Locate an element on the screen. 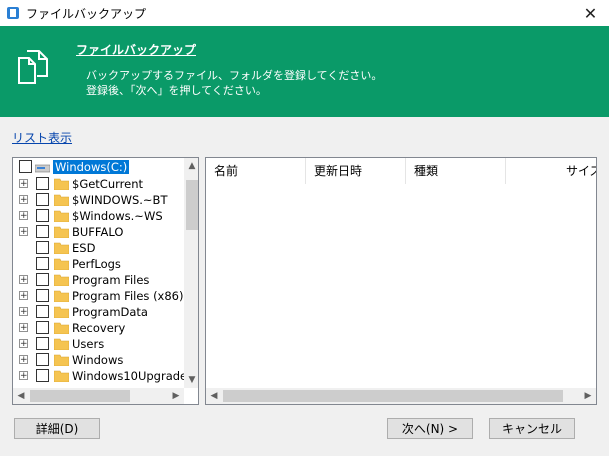 This screenshot has height=456, width=609. tree-item: + $GetCurrent is located at coordinates (98, 184).